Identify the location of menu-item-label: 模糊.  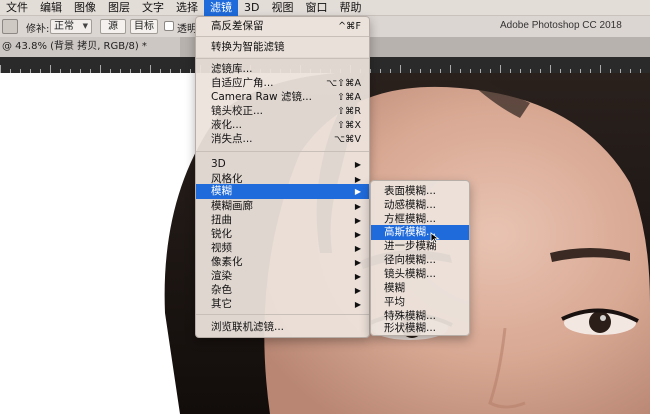
(221, 191).